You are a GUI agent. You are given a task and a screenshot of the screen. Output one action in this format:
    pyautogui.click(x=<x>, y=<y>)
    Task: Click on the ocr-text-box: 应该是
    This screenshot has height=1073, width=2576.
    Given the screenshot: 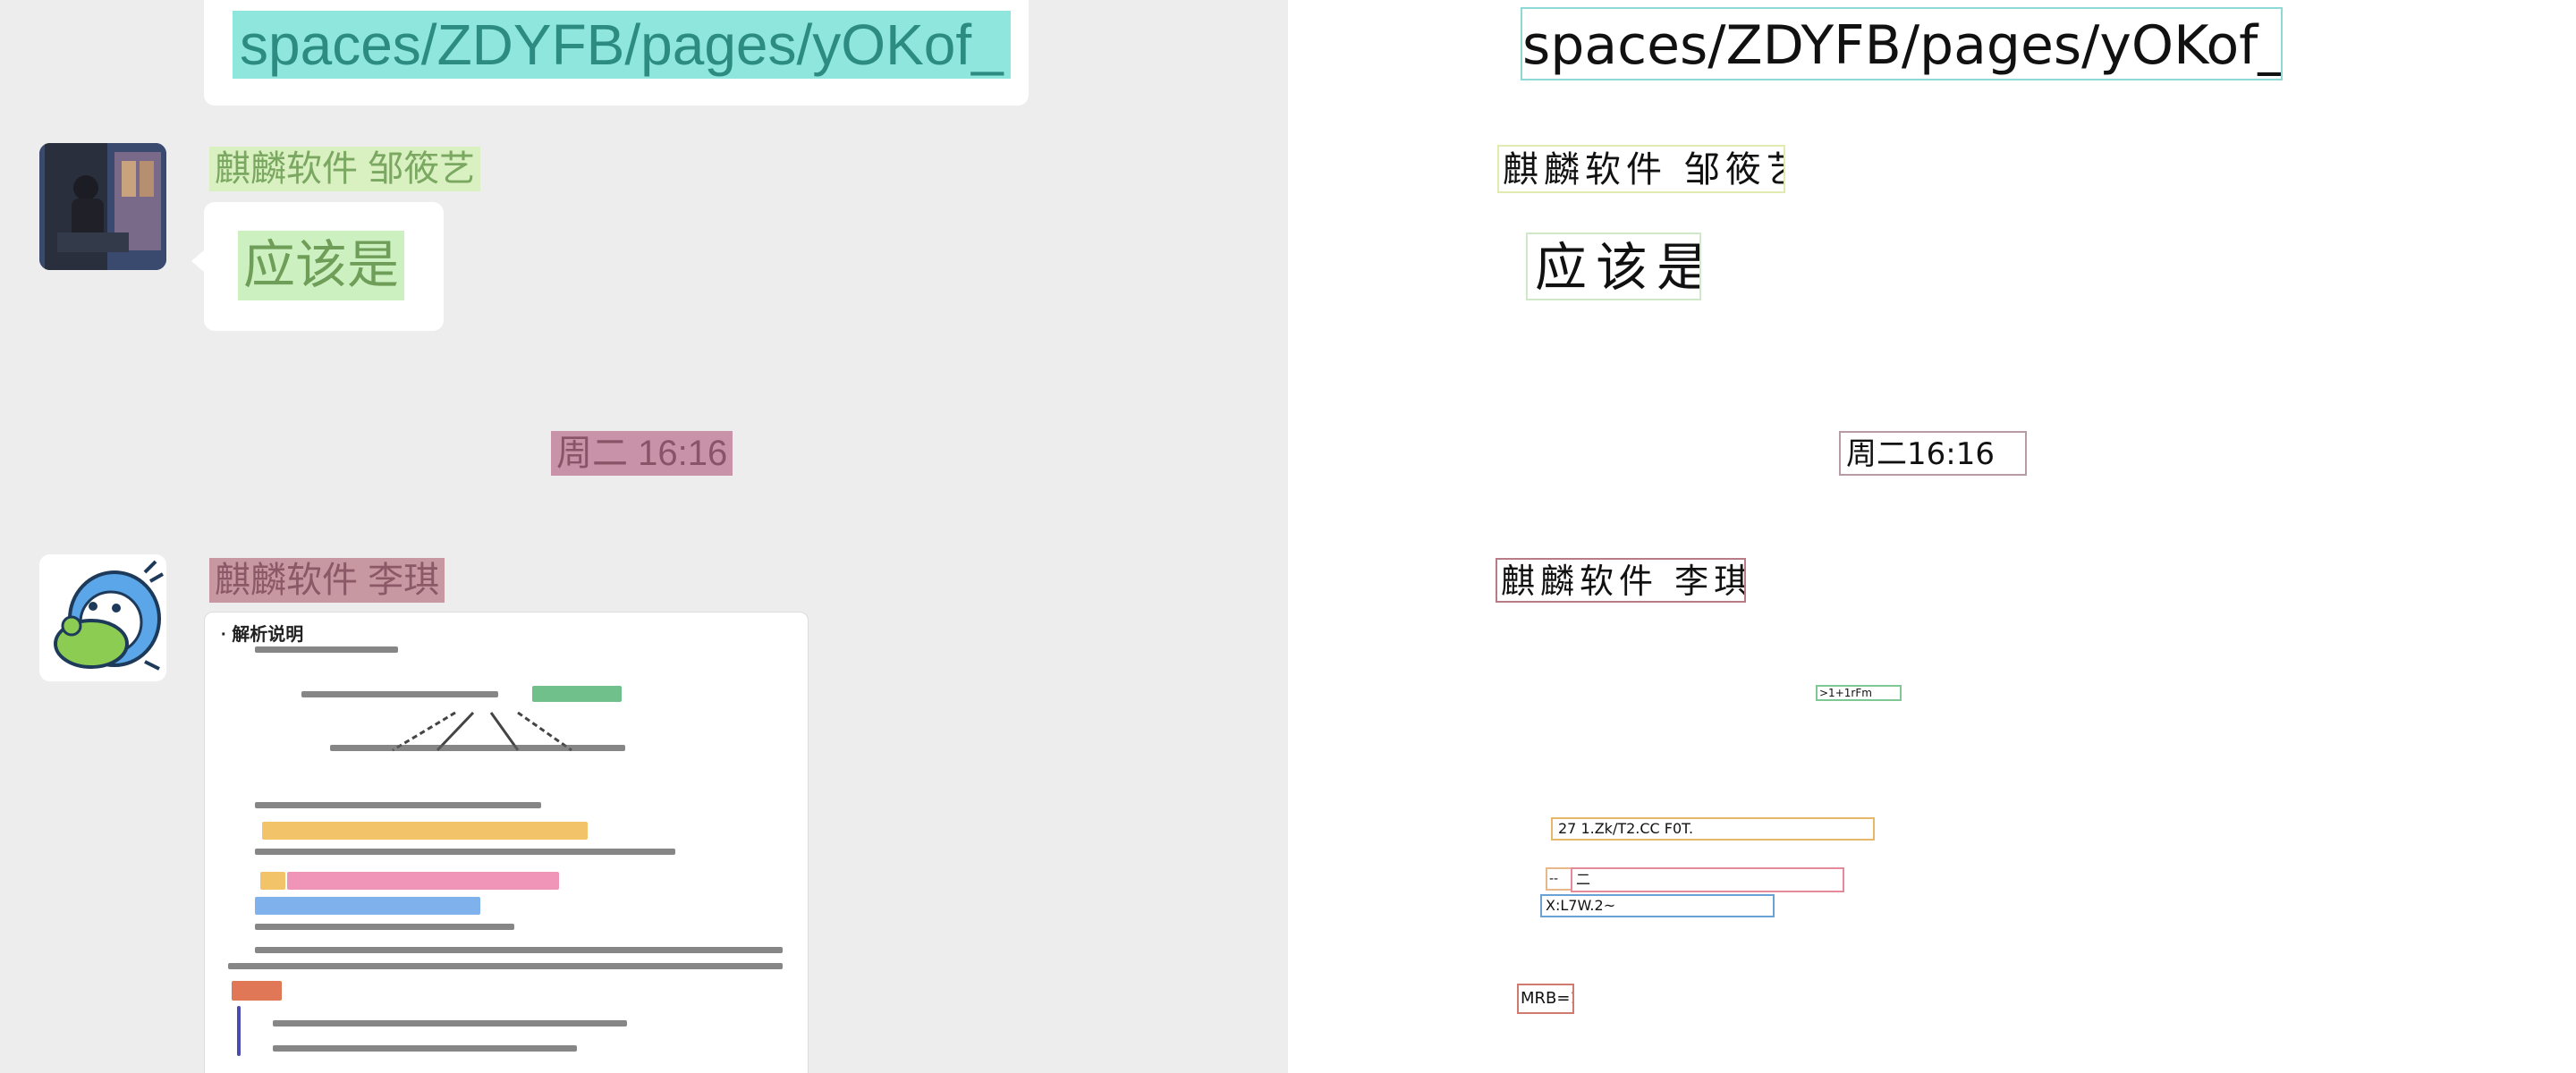 What is the action you would take?
    pyautogui.click(x=1613, y=266)
    